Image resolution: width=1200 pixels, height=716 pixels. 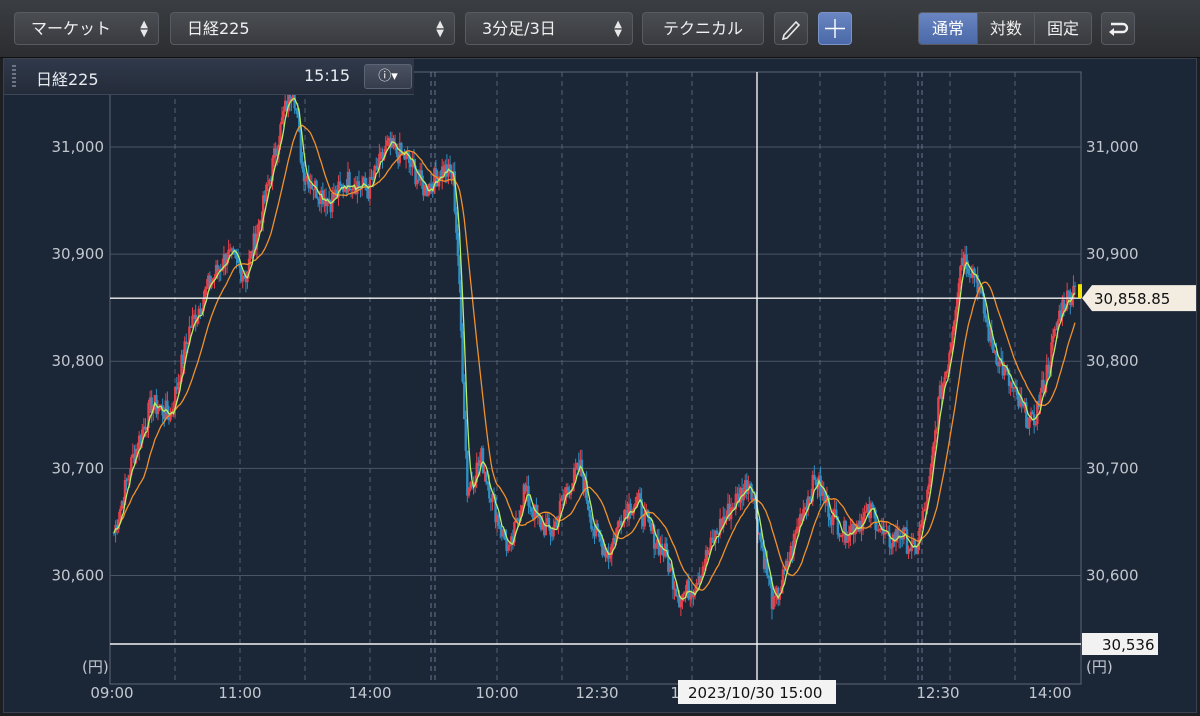 What do you see at coordinates (209, 77) in the screenshot?
I see `chart-info-bar: 日経225 15:15 ⓘ▾` at bounding box center [209, 77].